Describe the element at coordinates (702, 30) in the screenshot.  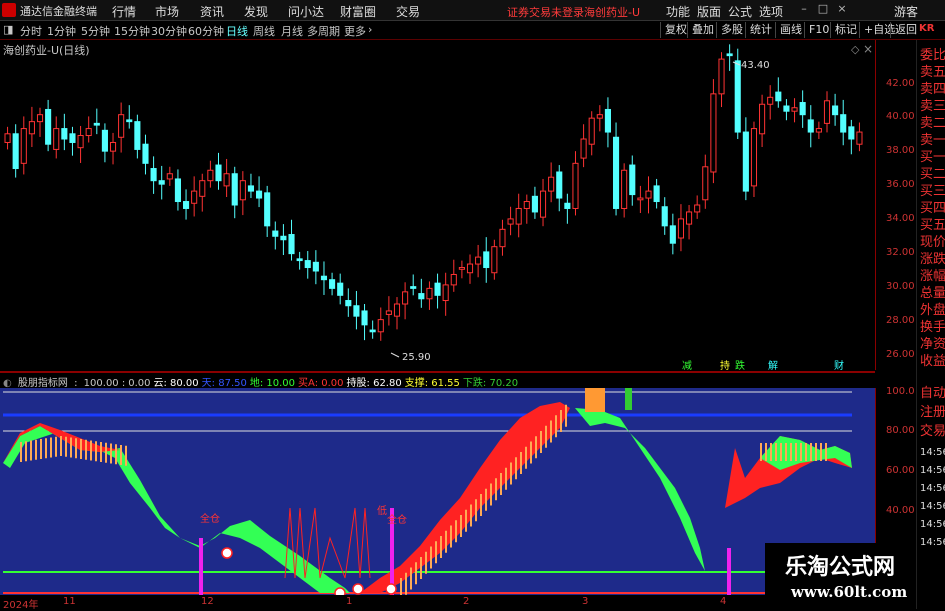
I see `overlay-button: 叠加` at that location.